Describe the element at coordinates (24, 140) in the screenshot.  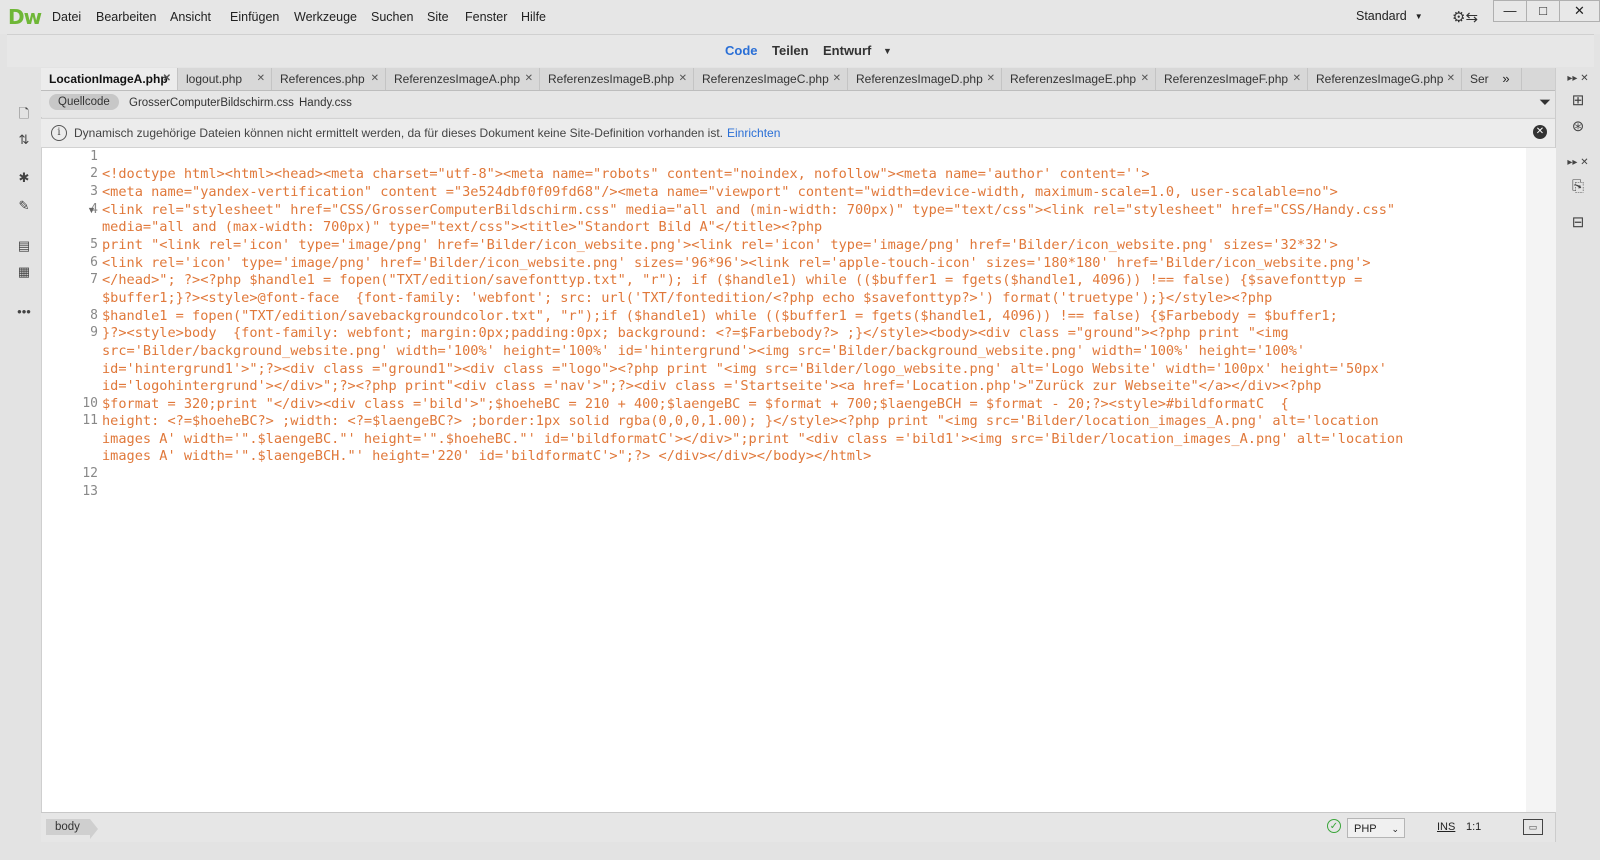
I see `sort-icon: ⇅` at that location.